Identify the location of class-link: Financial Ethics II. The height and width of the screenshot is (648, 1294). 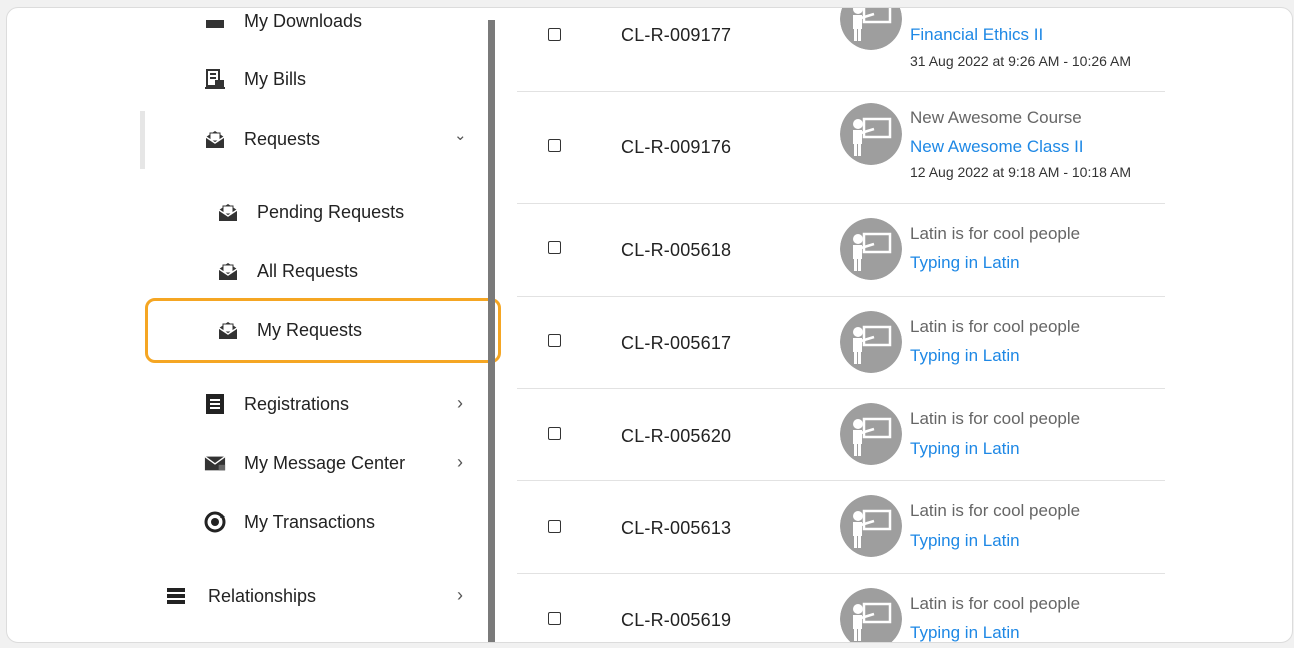
(976, 35).